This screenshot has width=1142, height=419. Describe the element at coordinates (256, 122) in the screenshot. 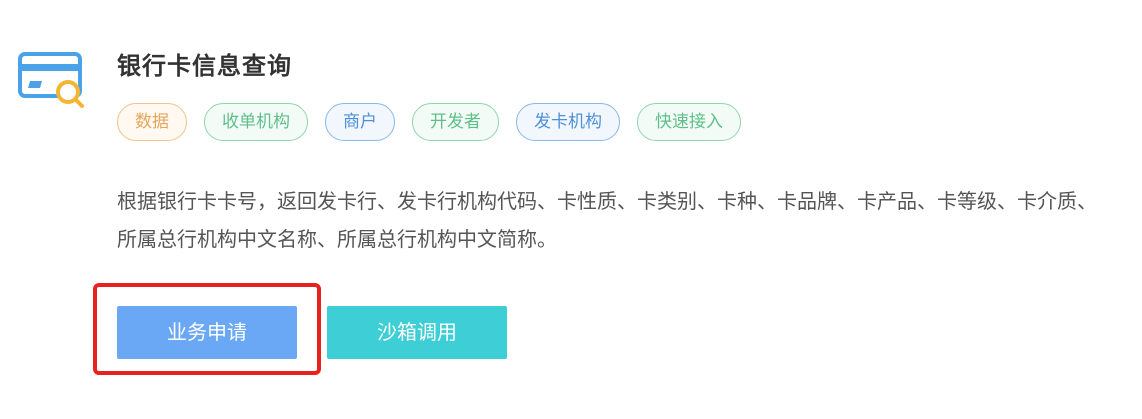

I see `tag-acquirer: 收单机构` at that location.